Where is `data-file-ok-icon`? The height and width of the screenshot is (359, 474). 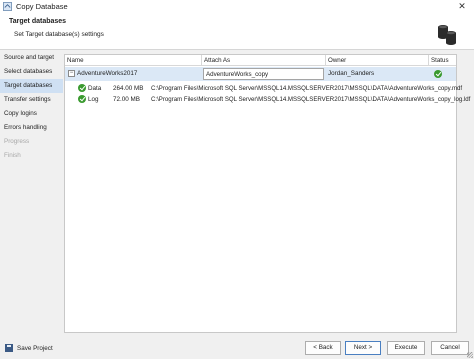 data-file-ok-icon is located at coordinates (82, 88).